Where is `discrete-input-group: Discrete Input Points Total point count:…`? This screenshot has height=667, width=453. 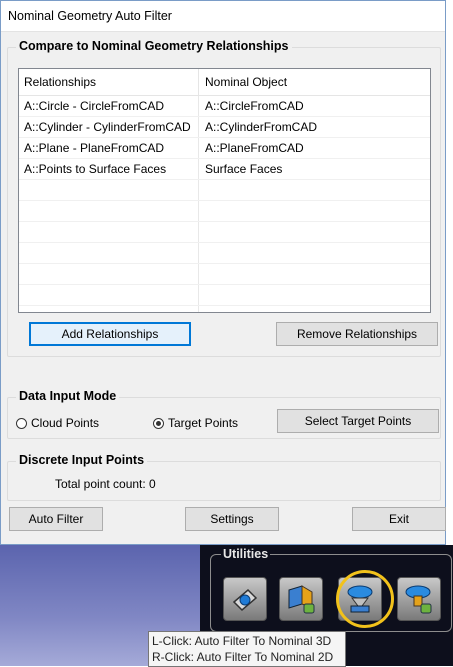
discrete-input-group: Discrete Input Points Total point count:… is located at coordinates (224, 477).